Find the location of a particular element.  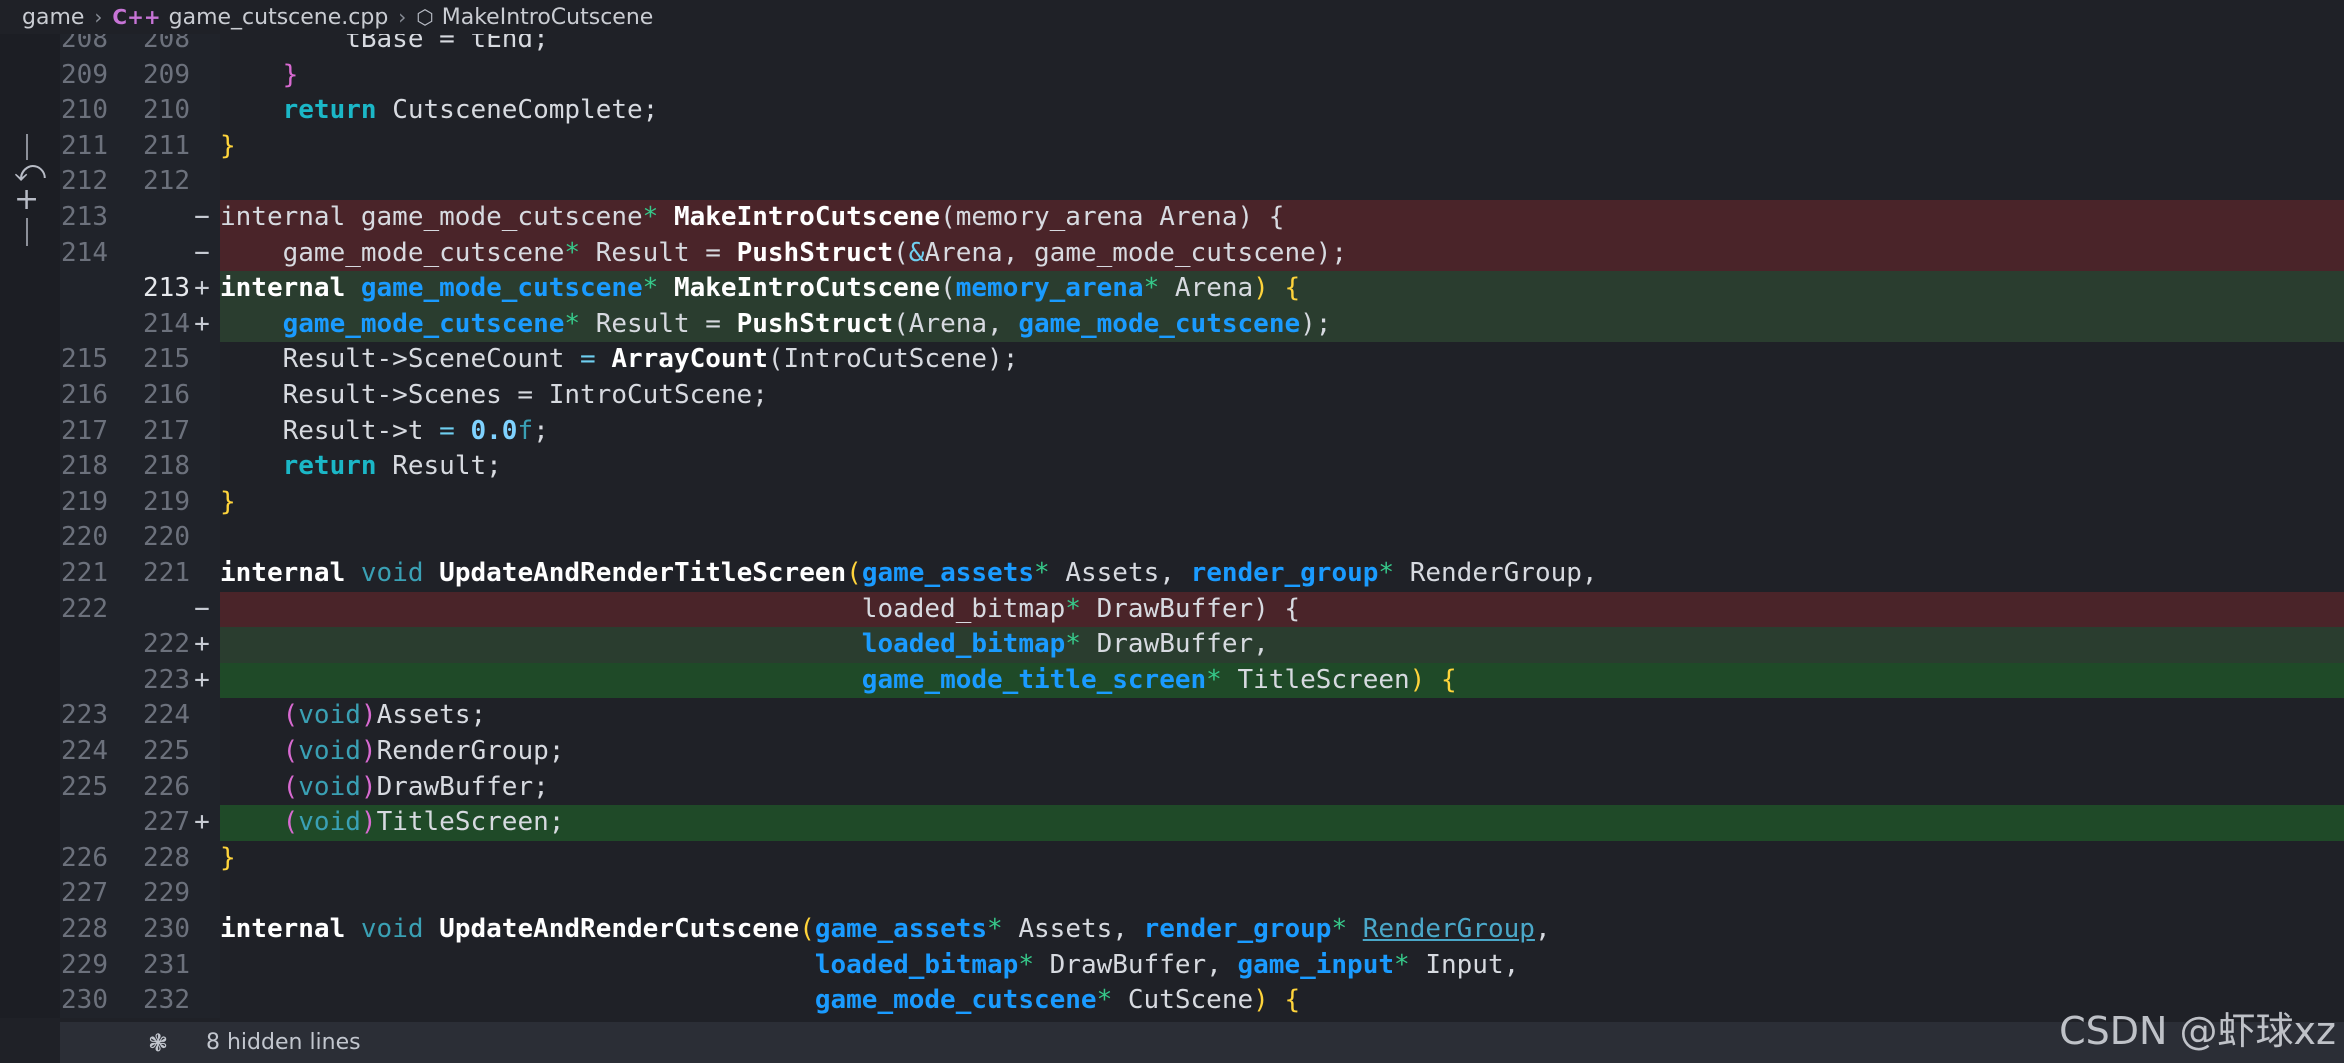

stage-plus-icon: + is located at coordinates (26, 199).